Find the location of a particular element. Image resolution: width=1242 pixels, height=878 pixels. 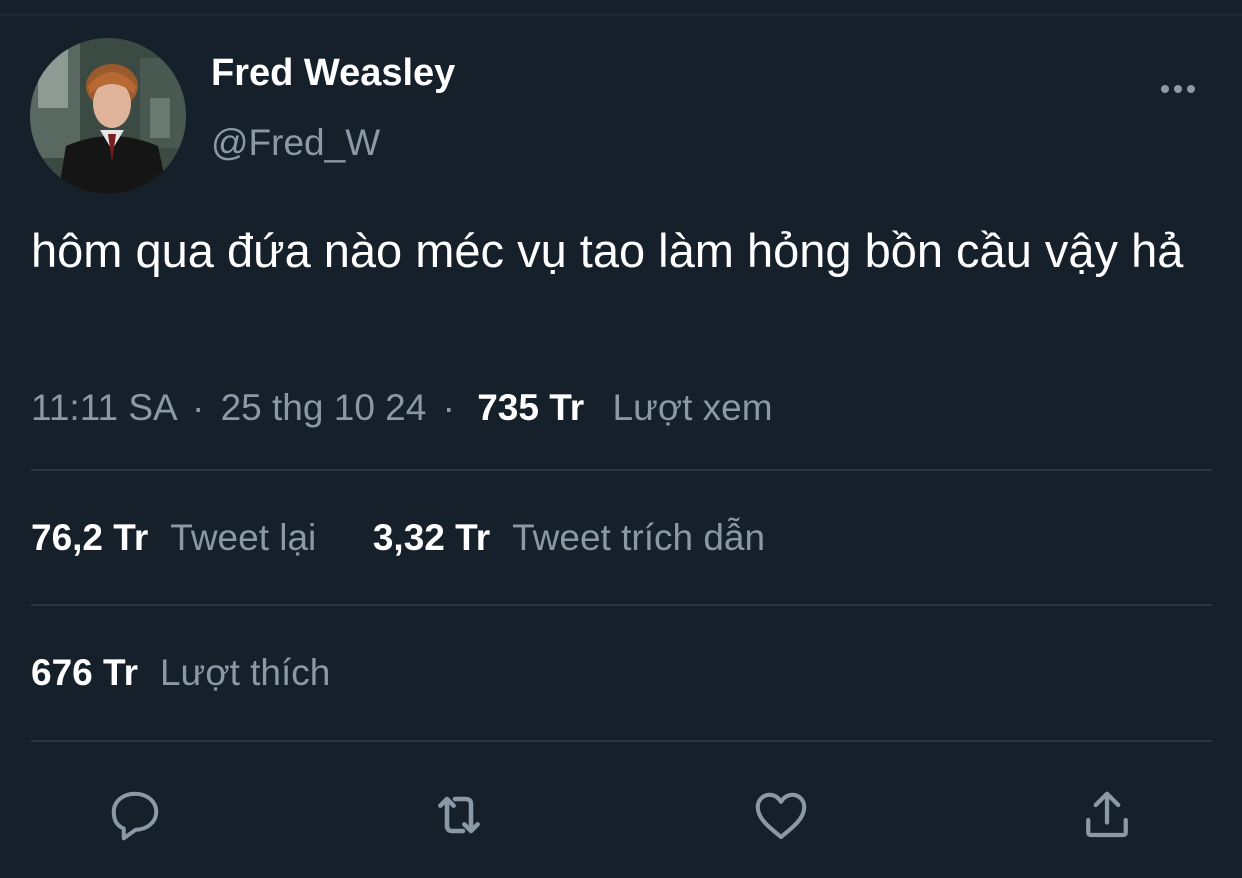

tweet-time: 11:11 SA is located at coordinates (103, 407).